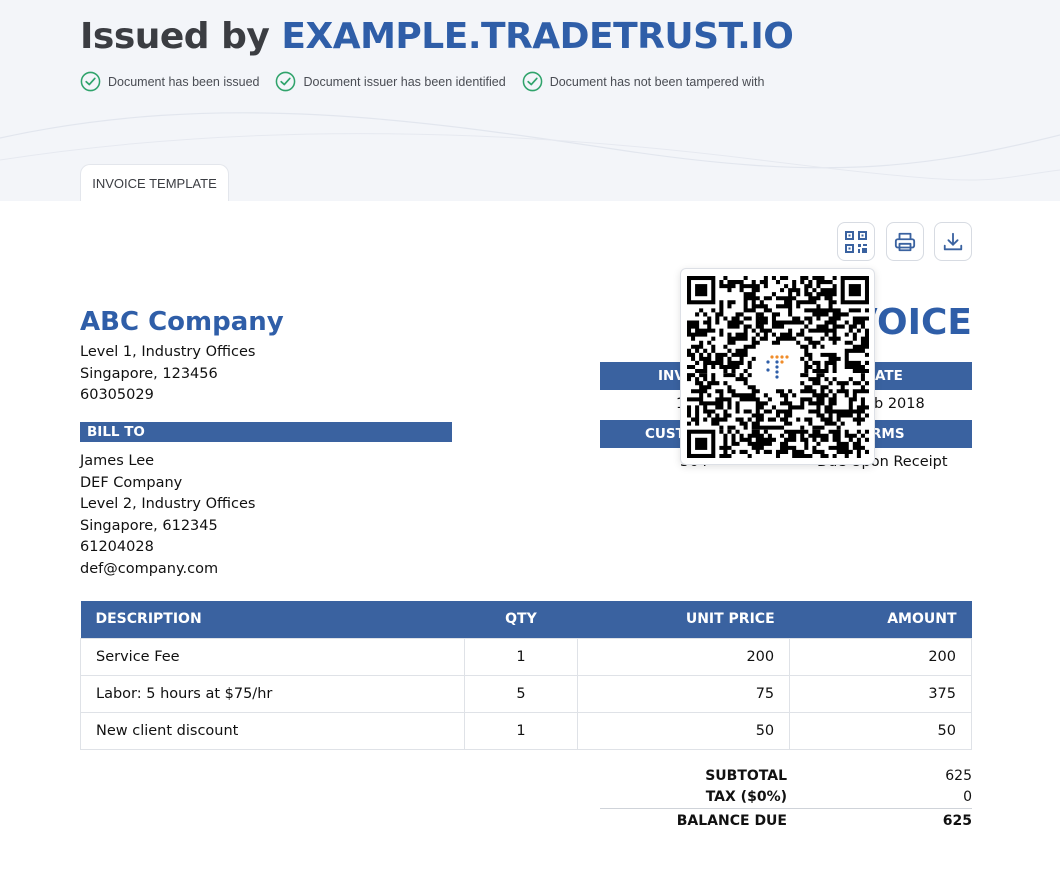  Describe the element at coordinates (168, 504) in the screenshot. I see `bill-to-line: Level 2, Industry Offices` at that location.